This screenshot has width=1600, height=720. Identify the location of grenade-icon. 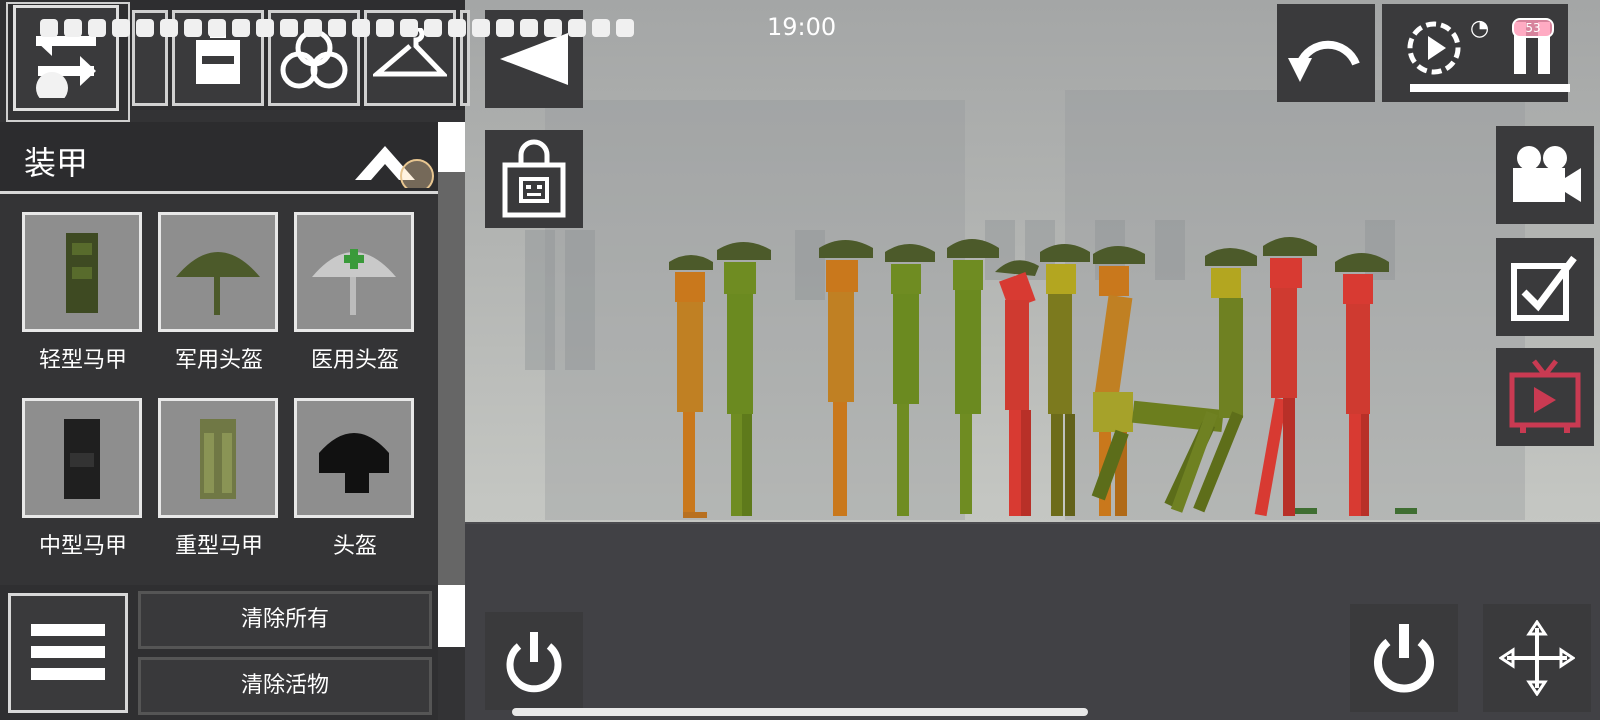
(218, 56).